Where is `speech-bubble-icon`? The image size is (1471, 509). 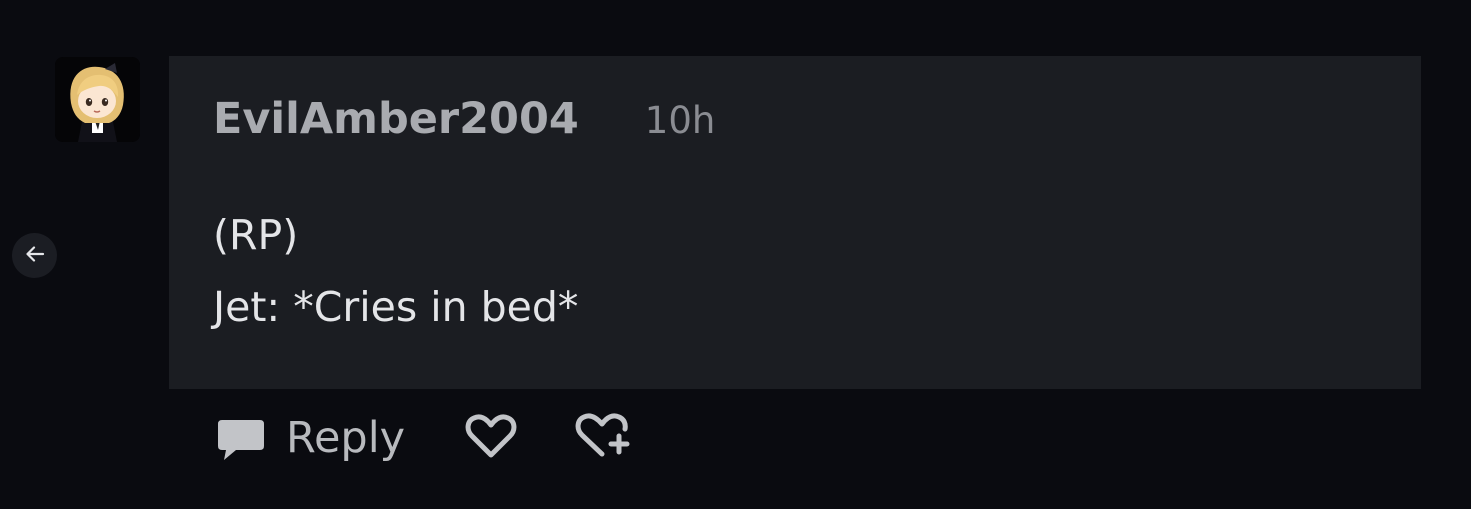
speech-bubble-icon is located at coordinates (240, 438).